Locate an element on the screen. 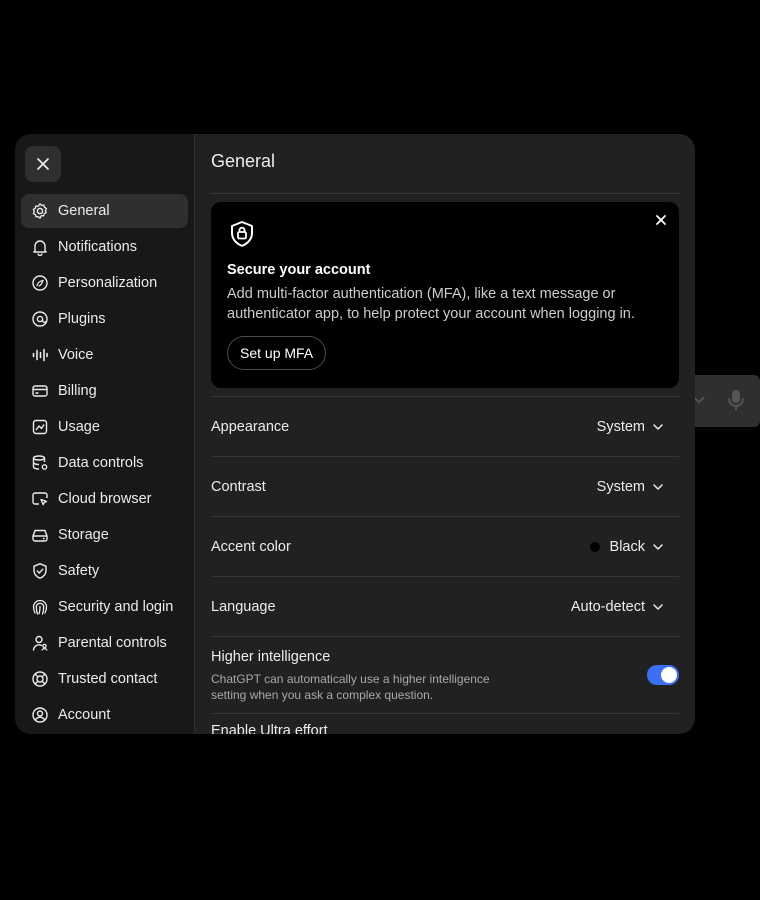 This screenshot has height=900, width=760. close-button is located at coordinates (43, 164).